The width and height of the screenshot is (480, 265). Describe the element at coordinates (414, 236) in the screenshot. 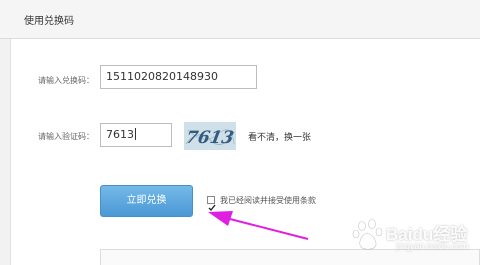

I see `baidu-watermark: Baidu经验 jingyan.baidu.com` at that location.